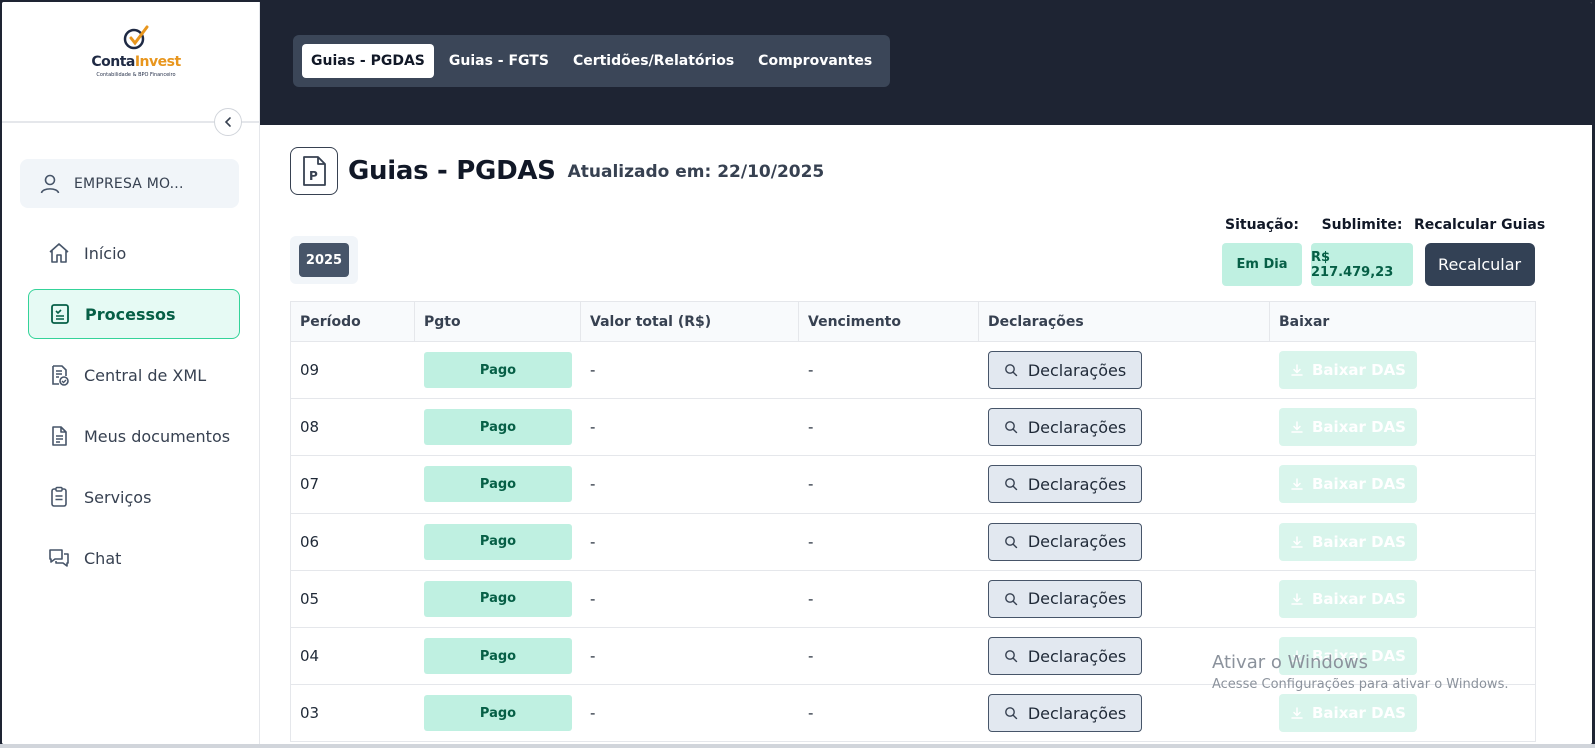 The height and width of the screenshot is (748, 1595). I want to click on window-bottom-edge, so click(797, 746).